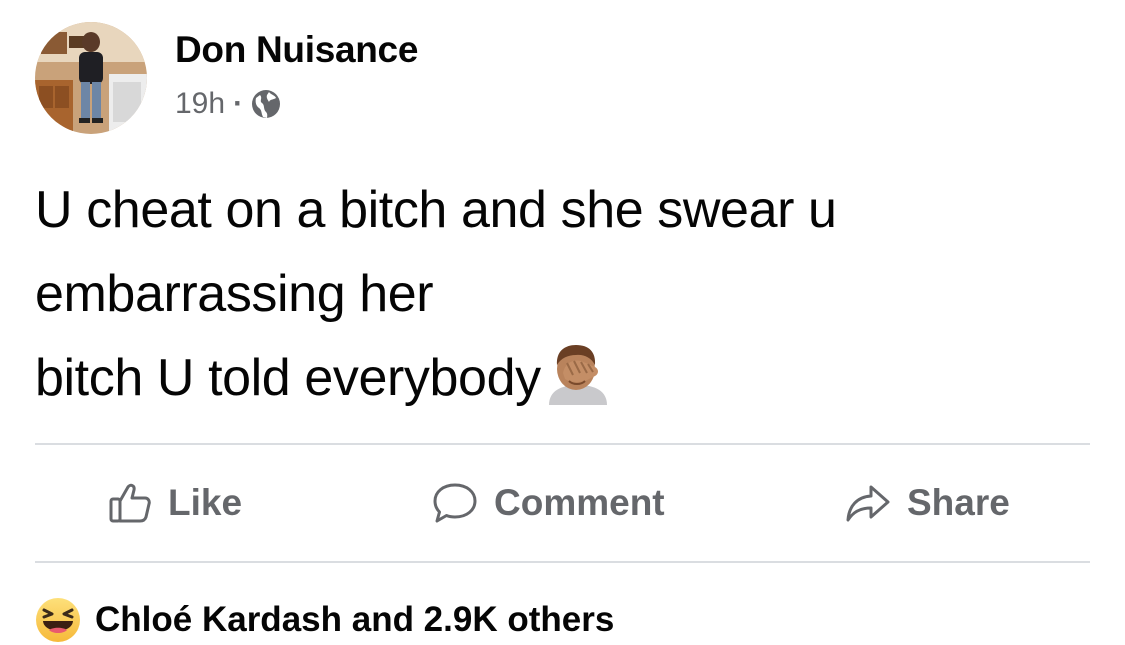  I want to click on comment-bubble-icon, so click(455, 503).